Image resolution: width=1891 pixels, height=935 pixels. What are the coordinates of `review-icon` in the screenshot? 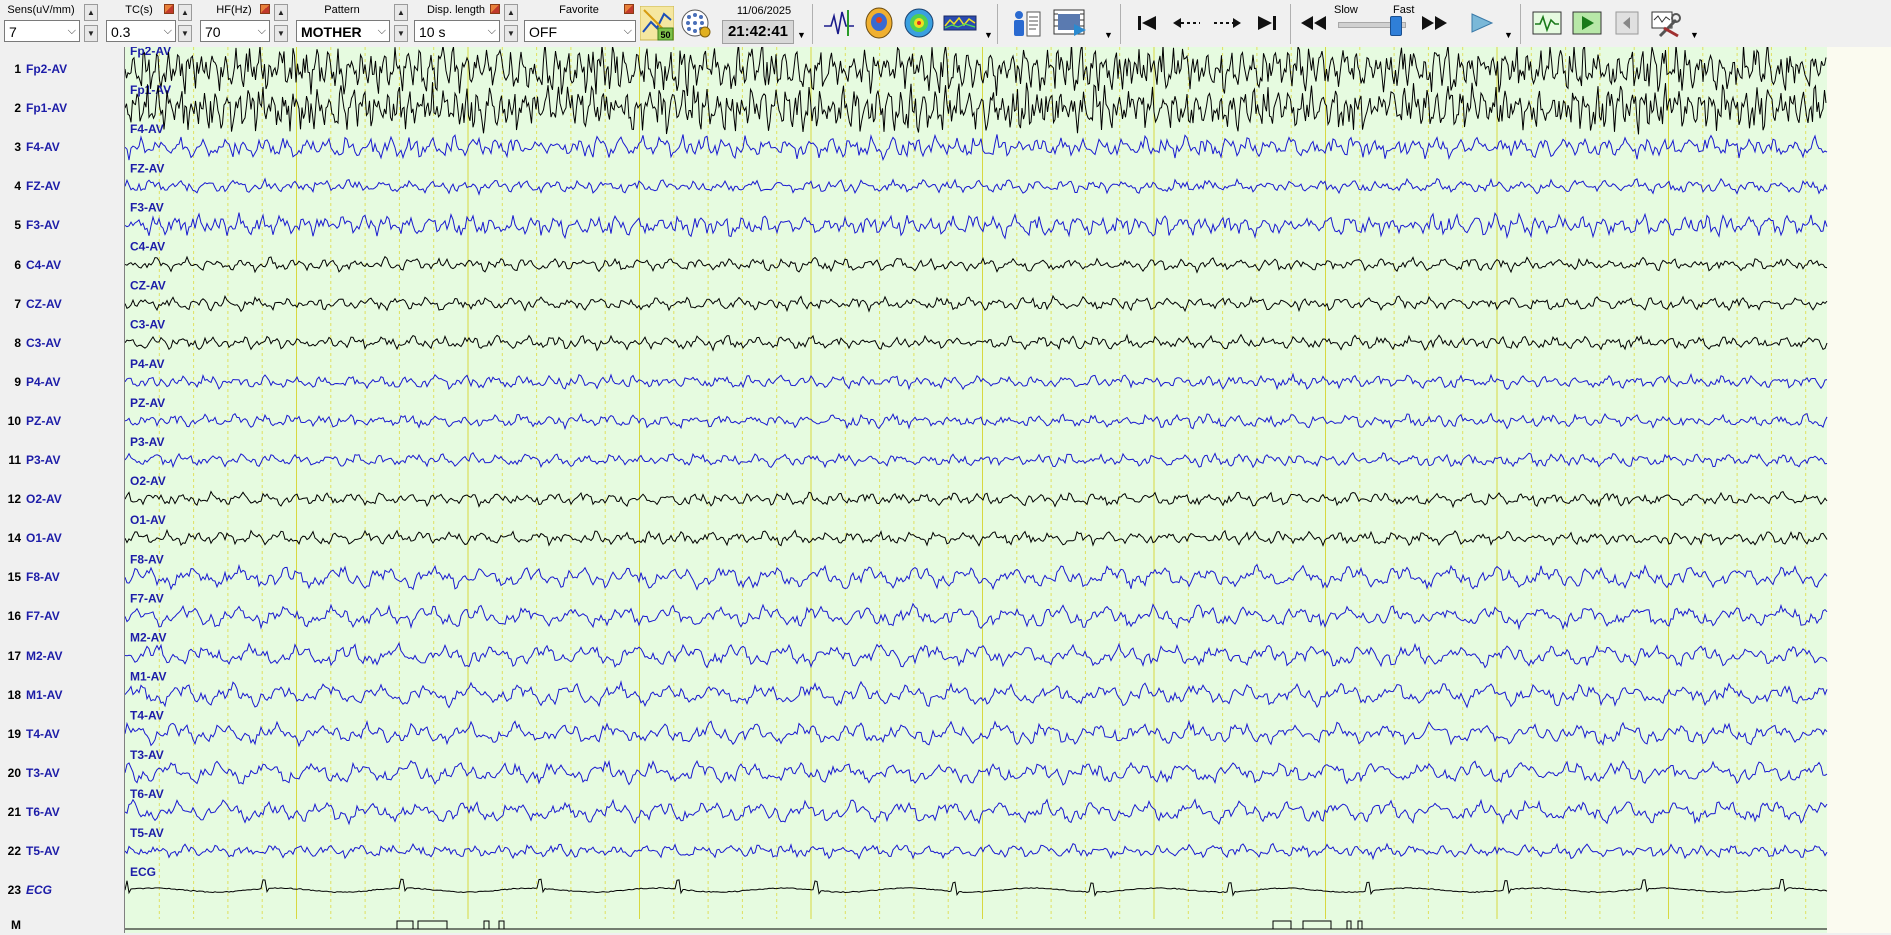 It's located at (1587, 23).